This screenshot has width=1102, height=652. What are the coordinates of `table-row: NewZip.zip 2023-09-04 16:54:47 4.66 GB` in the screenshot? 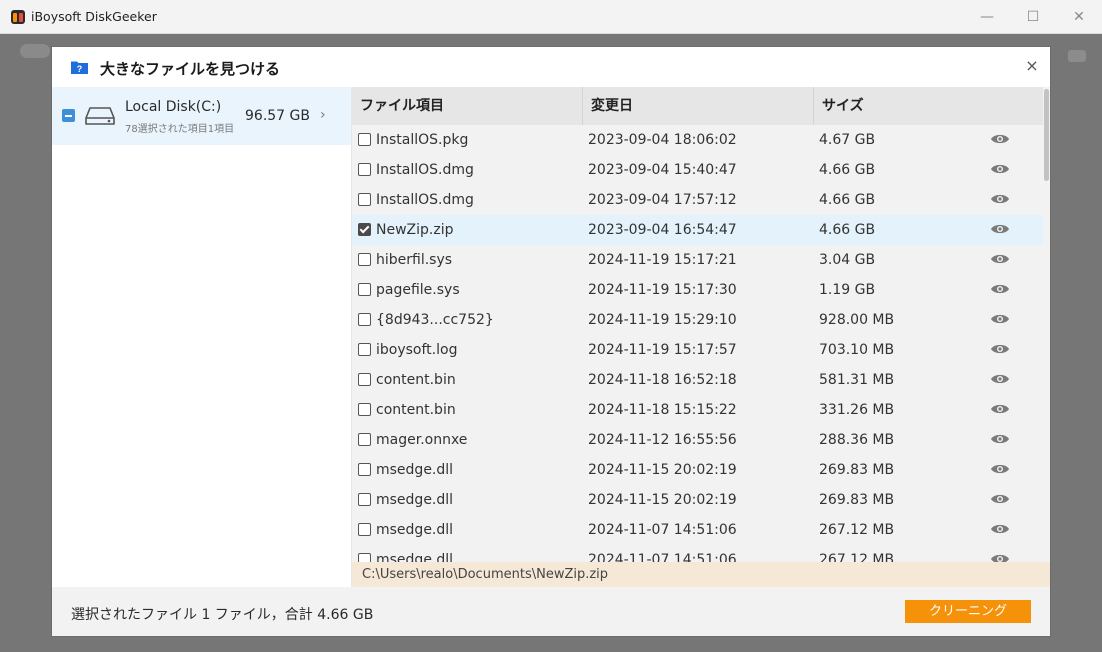 It's located at (697, 230).